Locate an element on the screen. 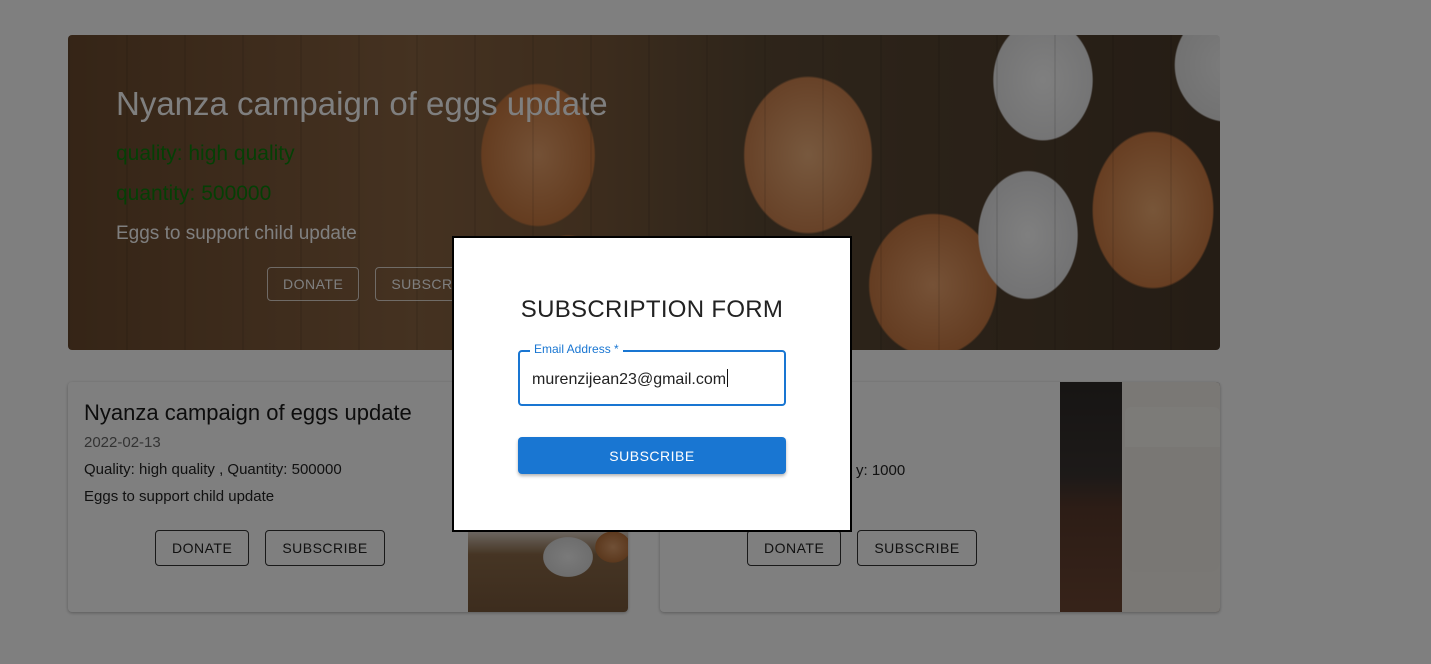 The image size is (1431, 664). subscribe-submit-button: SUBSCRIBE is located at coordinates (652, 455).